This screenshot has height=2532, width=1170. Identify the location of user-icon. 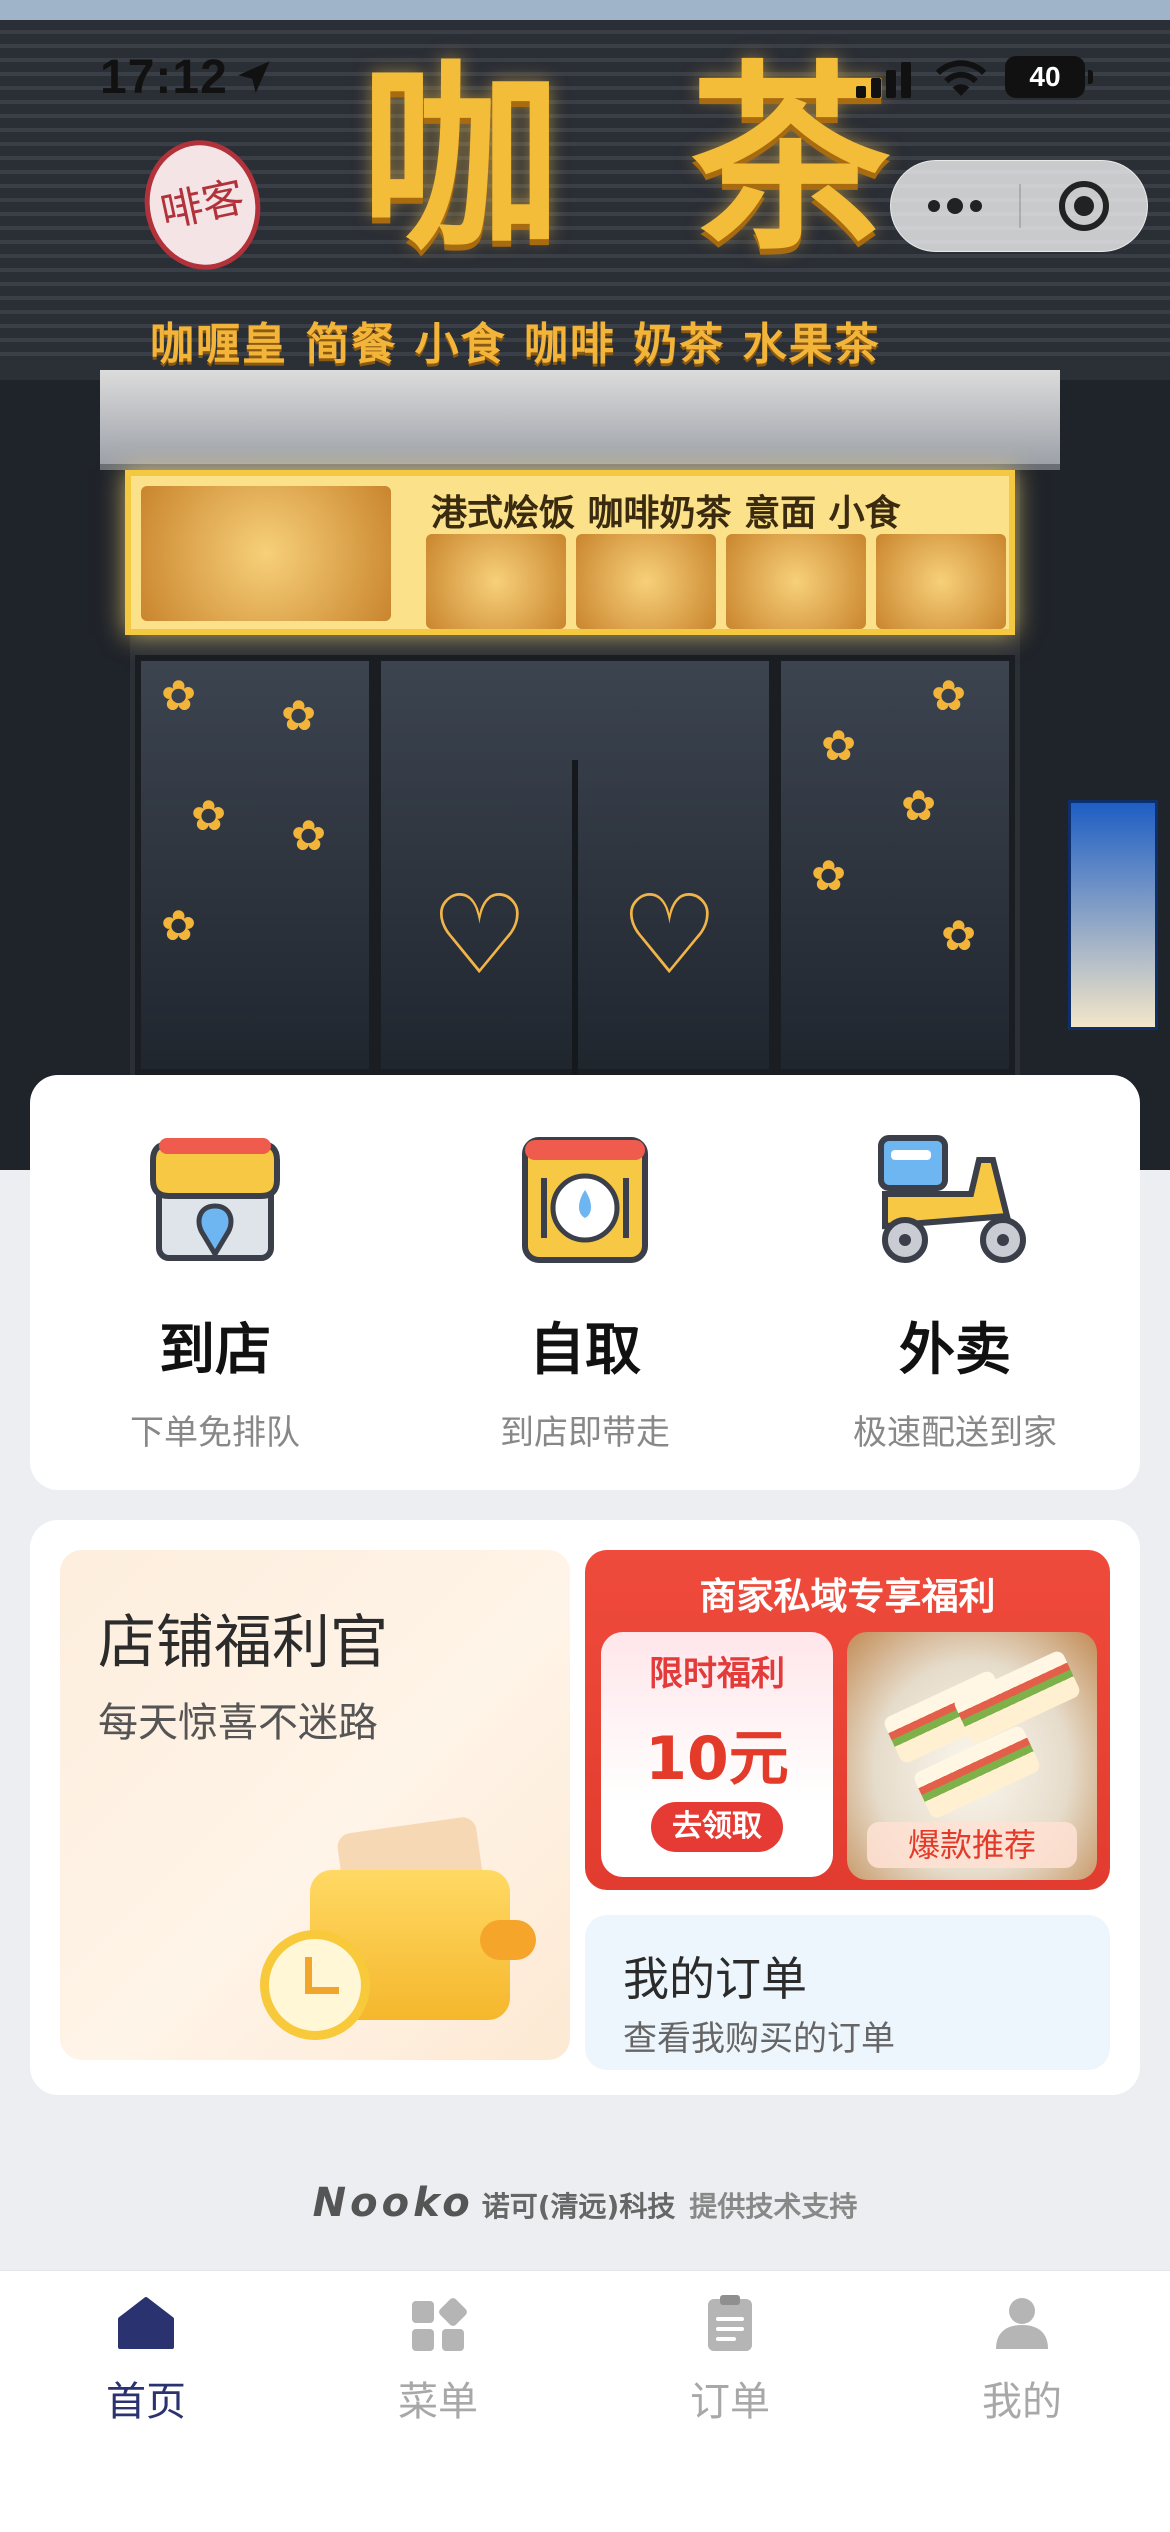
(1022, 2323).